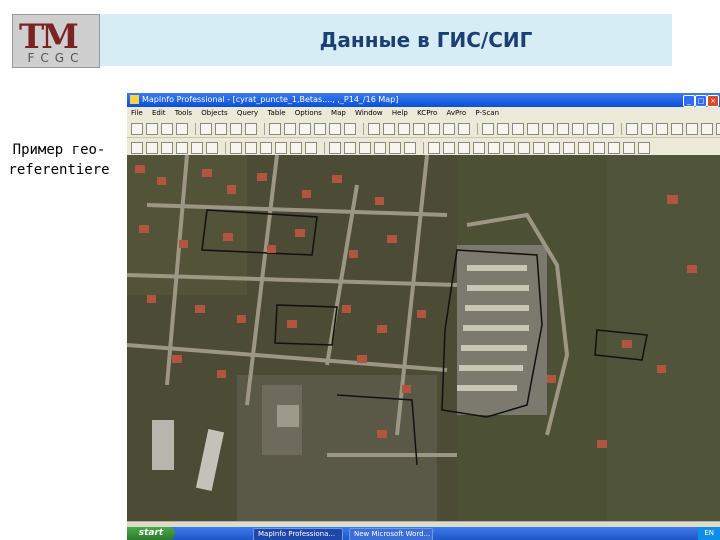 This screenshot has width=720, height=540. What do you see at coordinates (389, 128) in the screenshot?
I see `marquee-select-icon` at bounding box center [389, 128].